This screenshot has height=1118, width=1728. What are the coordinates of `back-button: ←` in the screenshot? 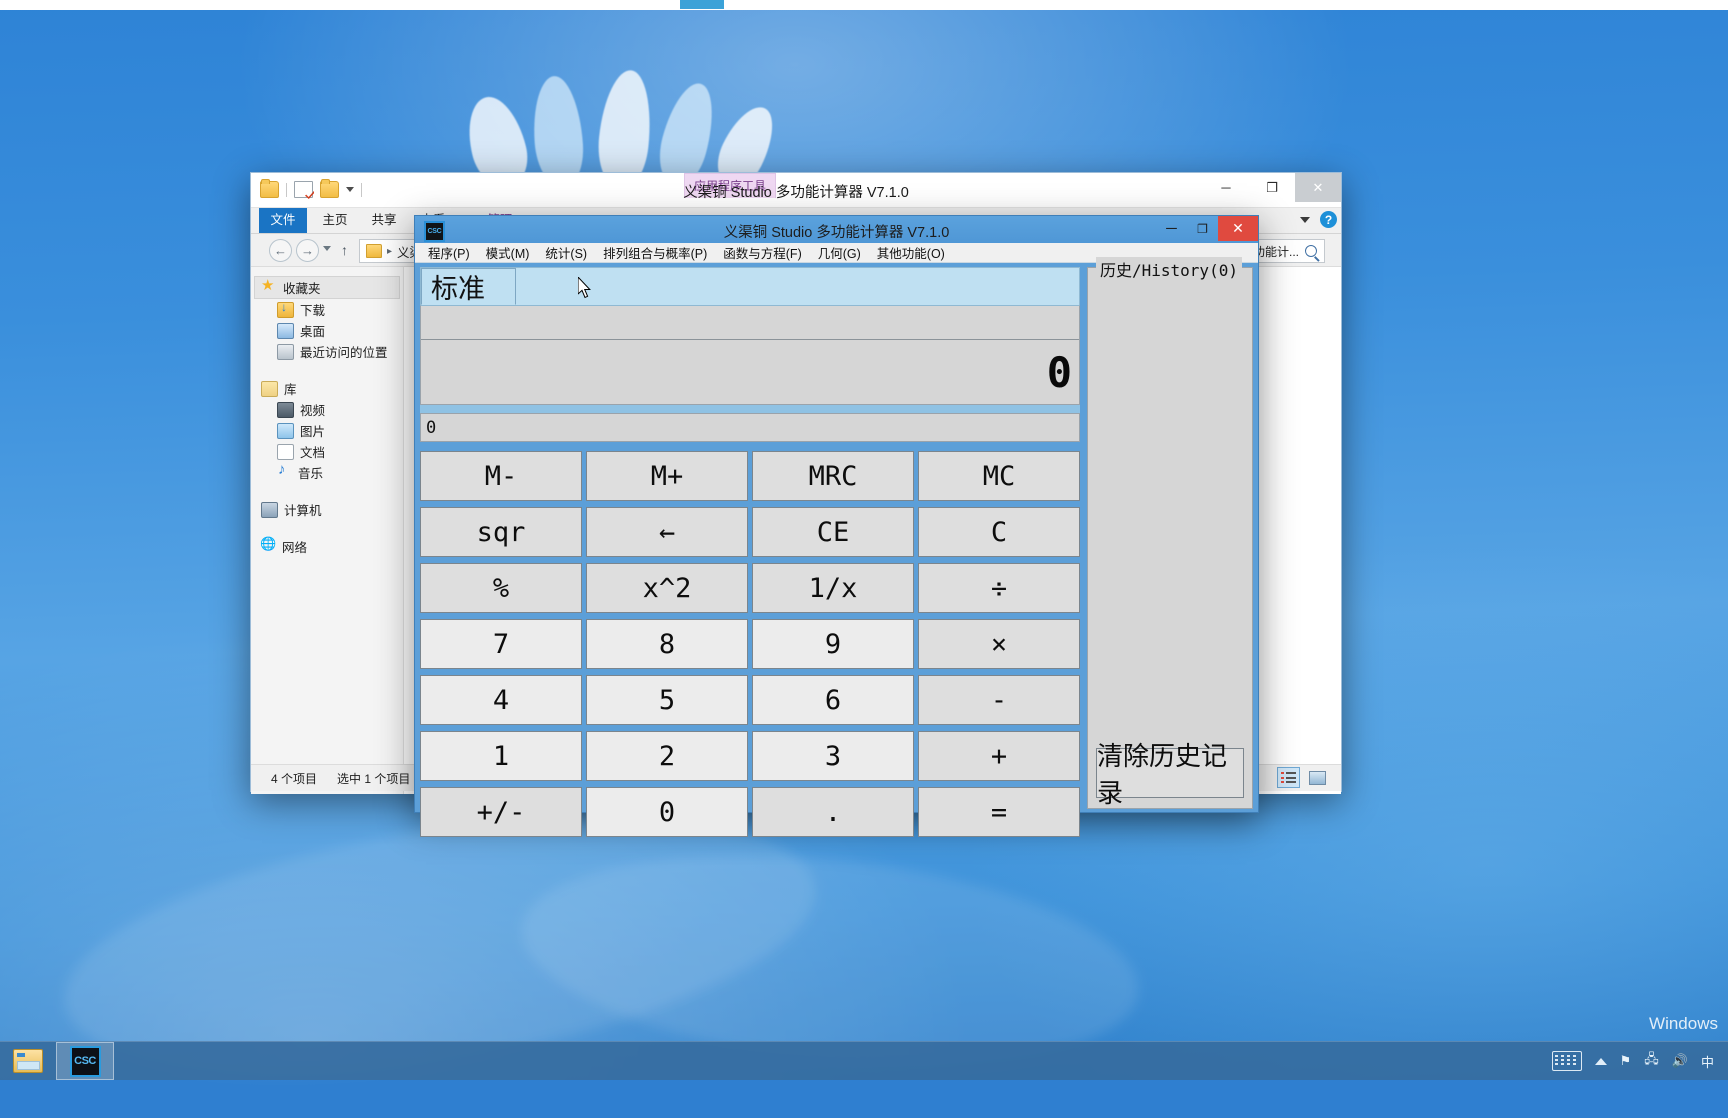 It's located at (280, 250).